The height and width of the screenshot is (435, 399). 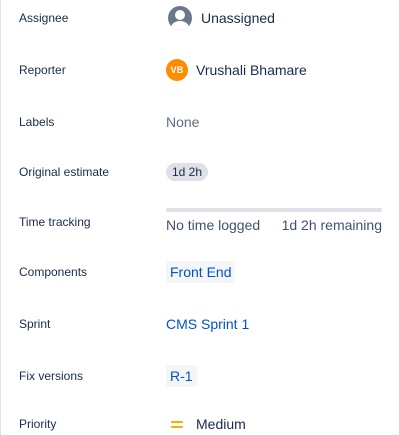 What do you see at coordinates (274, 210) in the screenshot?
I see `time-tracking-bar` at bounding box center [274, 210].